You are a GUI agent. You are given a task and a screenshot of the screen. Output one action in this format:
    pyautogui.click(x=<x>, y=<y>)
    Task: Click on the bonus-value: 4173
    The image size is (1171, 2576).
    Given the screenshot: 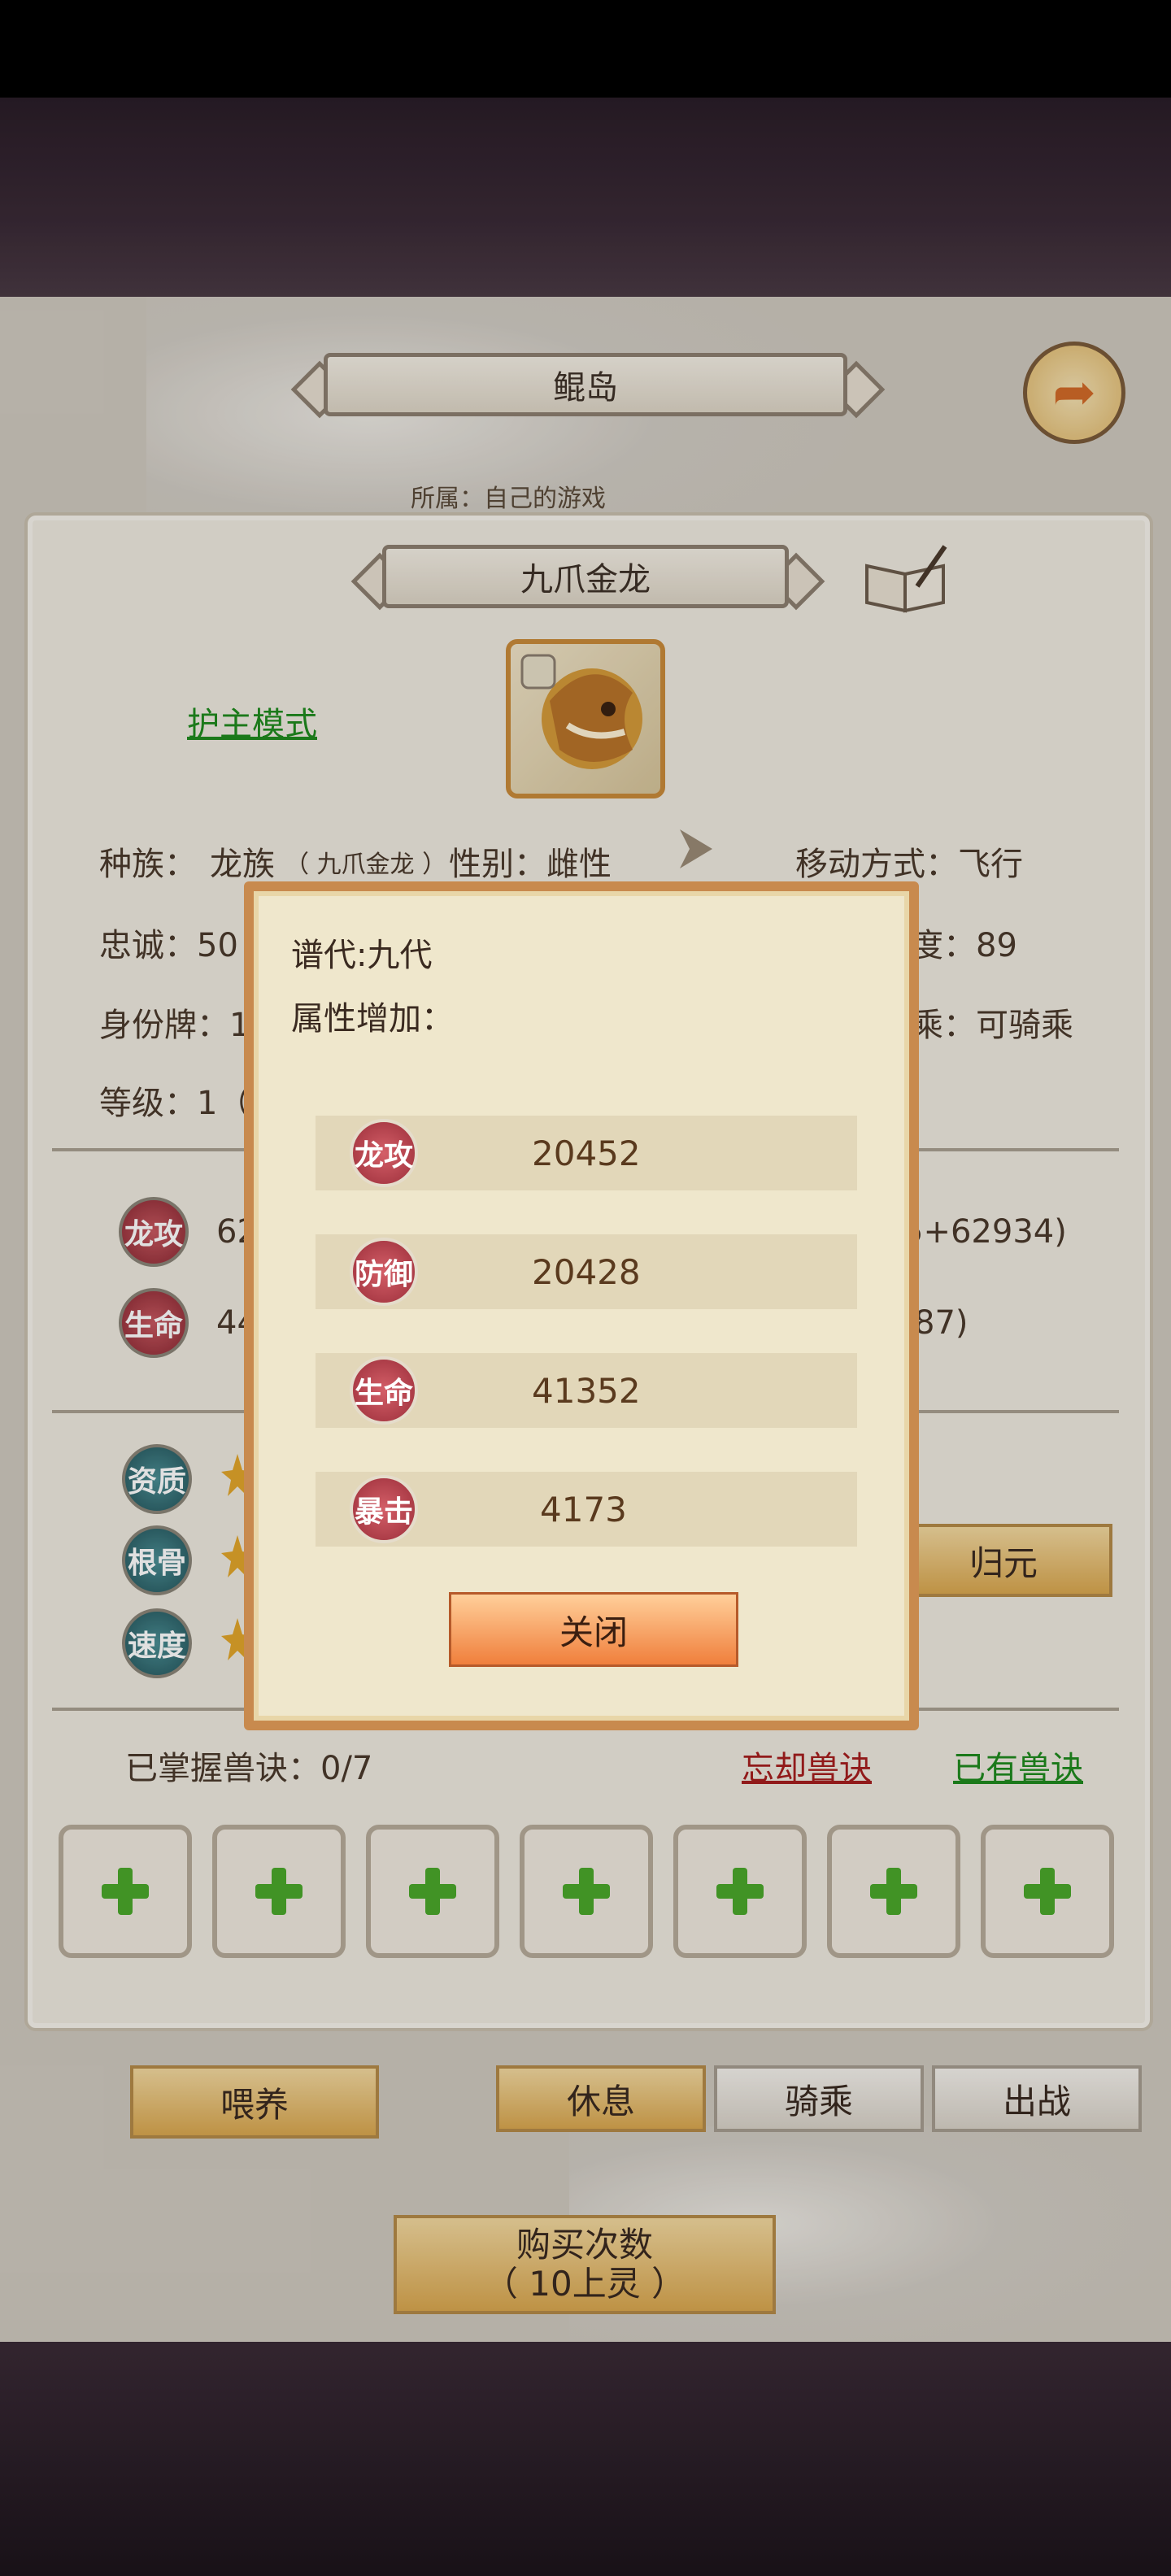 What is the action you would take?
    pyautogui.click(x=583, y=1509)
    